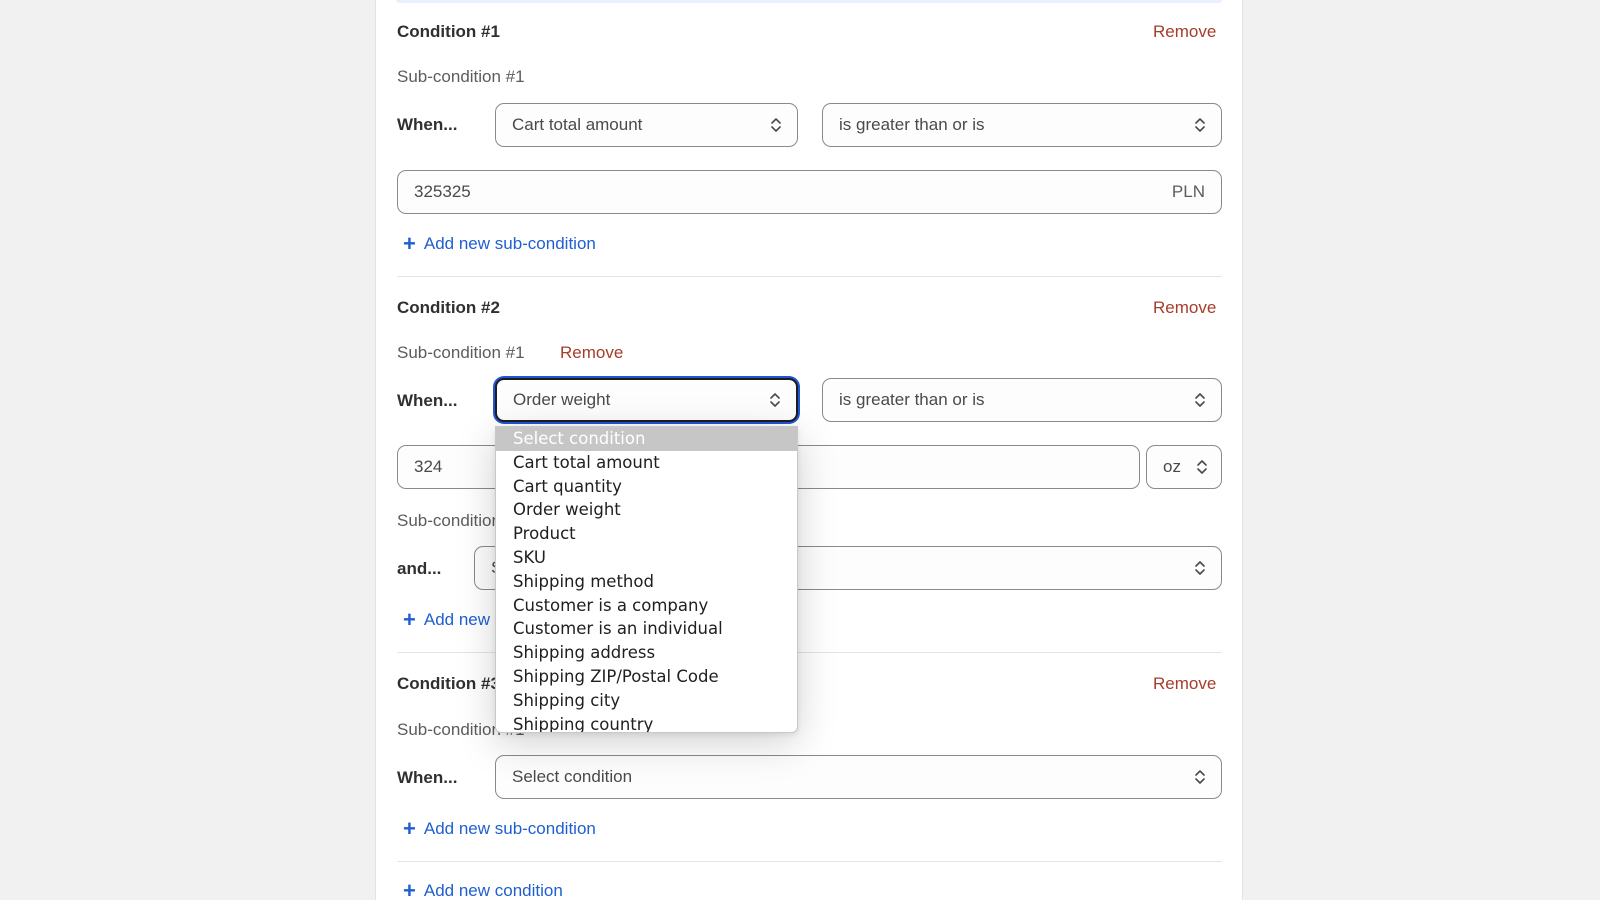  What do you see at coordinates (646, 558) in the screenshot?
I see `dropdown-option: SKU` at bounding box center [646, 558].